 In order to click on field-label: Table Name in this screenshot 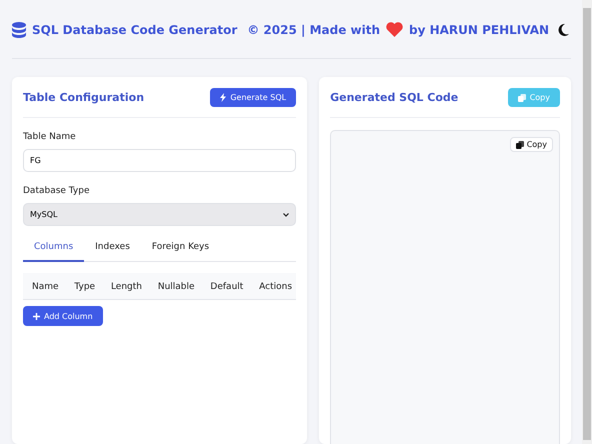, I will do `click(50, 137)`.